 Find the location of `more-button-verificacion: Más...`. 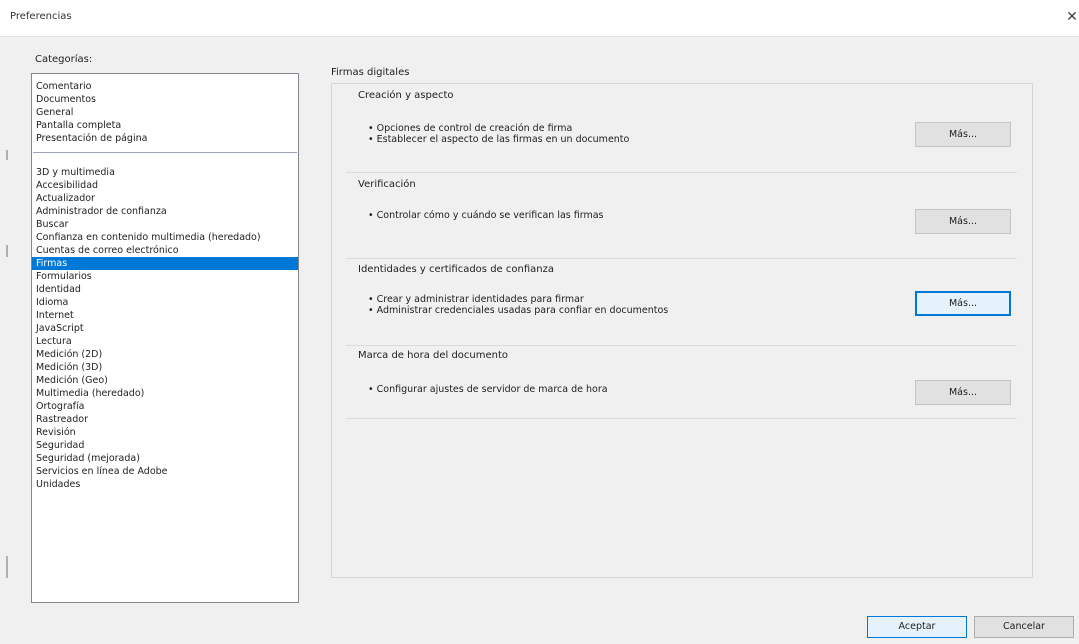

more-button-verificacion: Más... is located at coordinates (963, 221).